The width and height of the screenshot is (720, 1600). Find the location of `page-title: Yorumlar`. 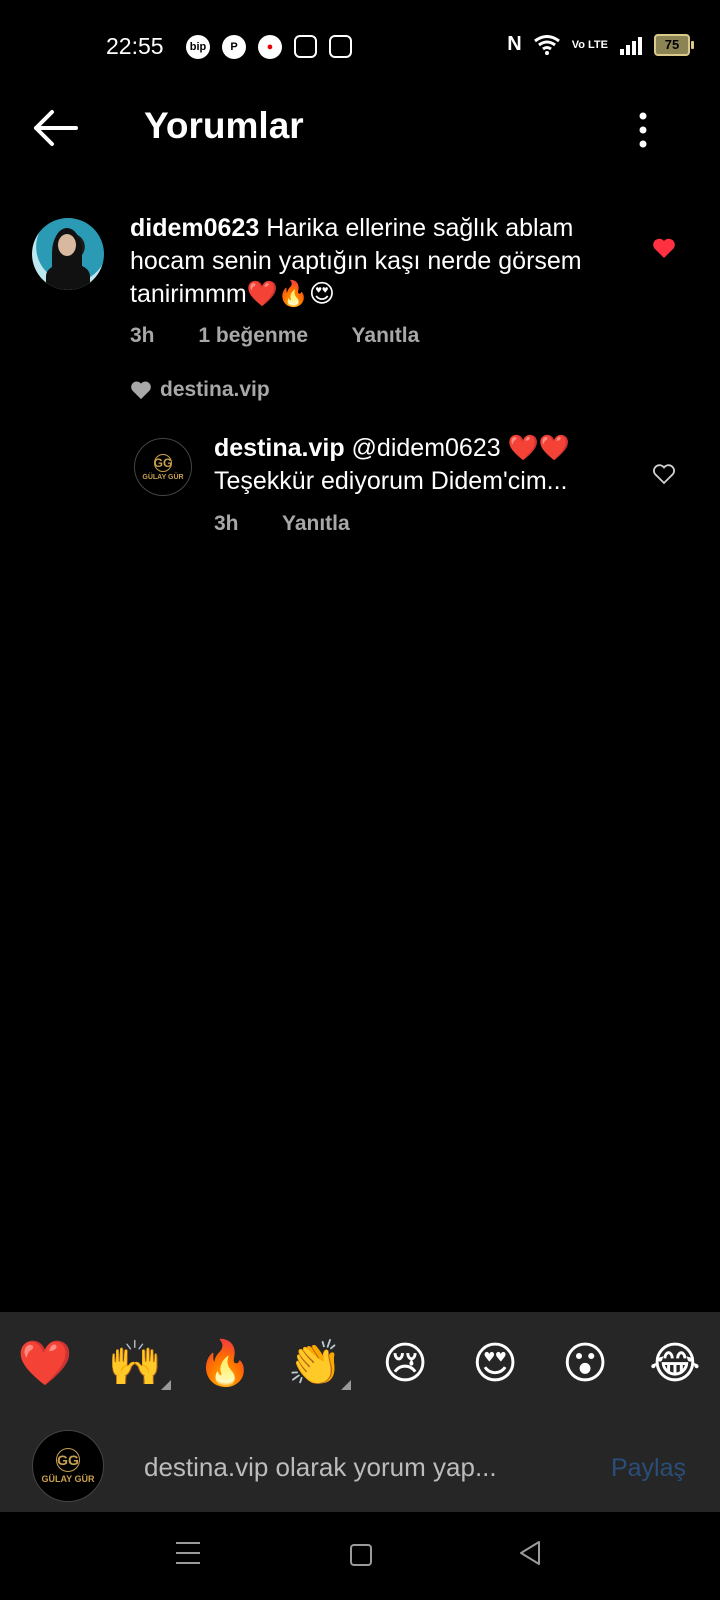

page-title: Yorumlar is located at coordinates (224, 125).